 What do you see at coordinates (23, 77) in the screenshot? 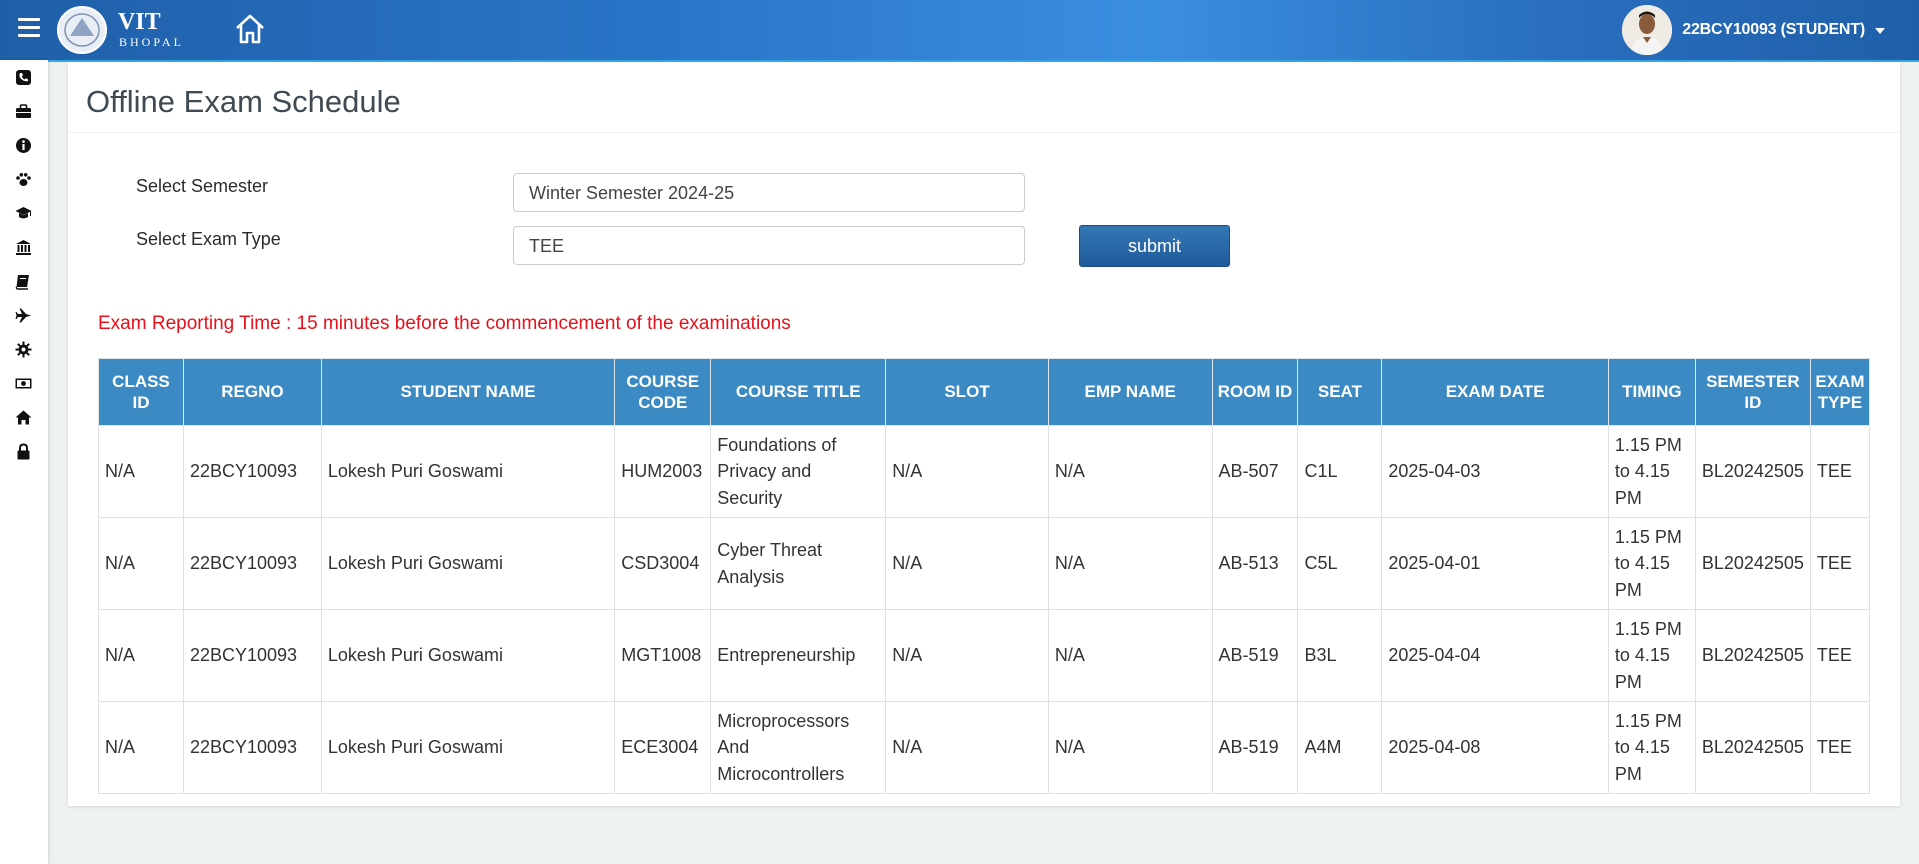
I see `phone-icon` at bounding box center [23, 77].